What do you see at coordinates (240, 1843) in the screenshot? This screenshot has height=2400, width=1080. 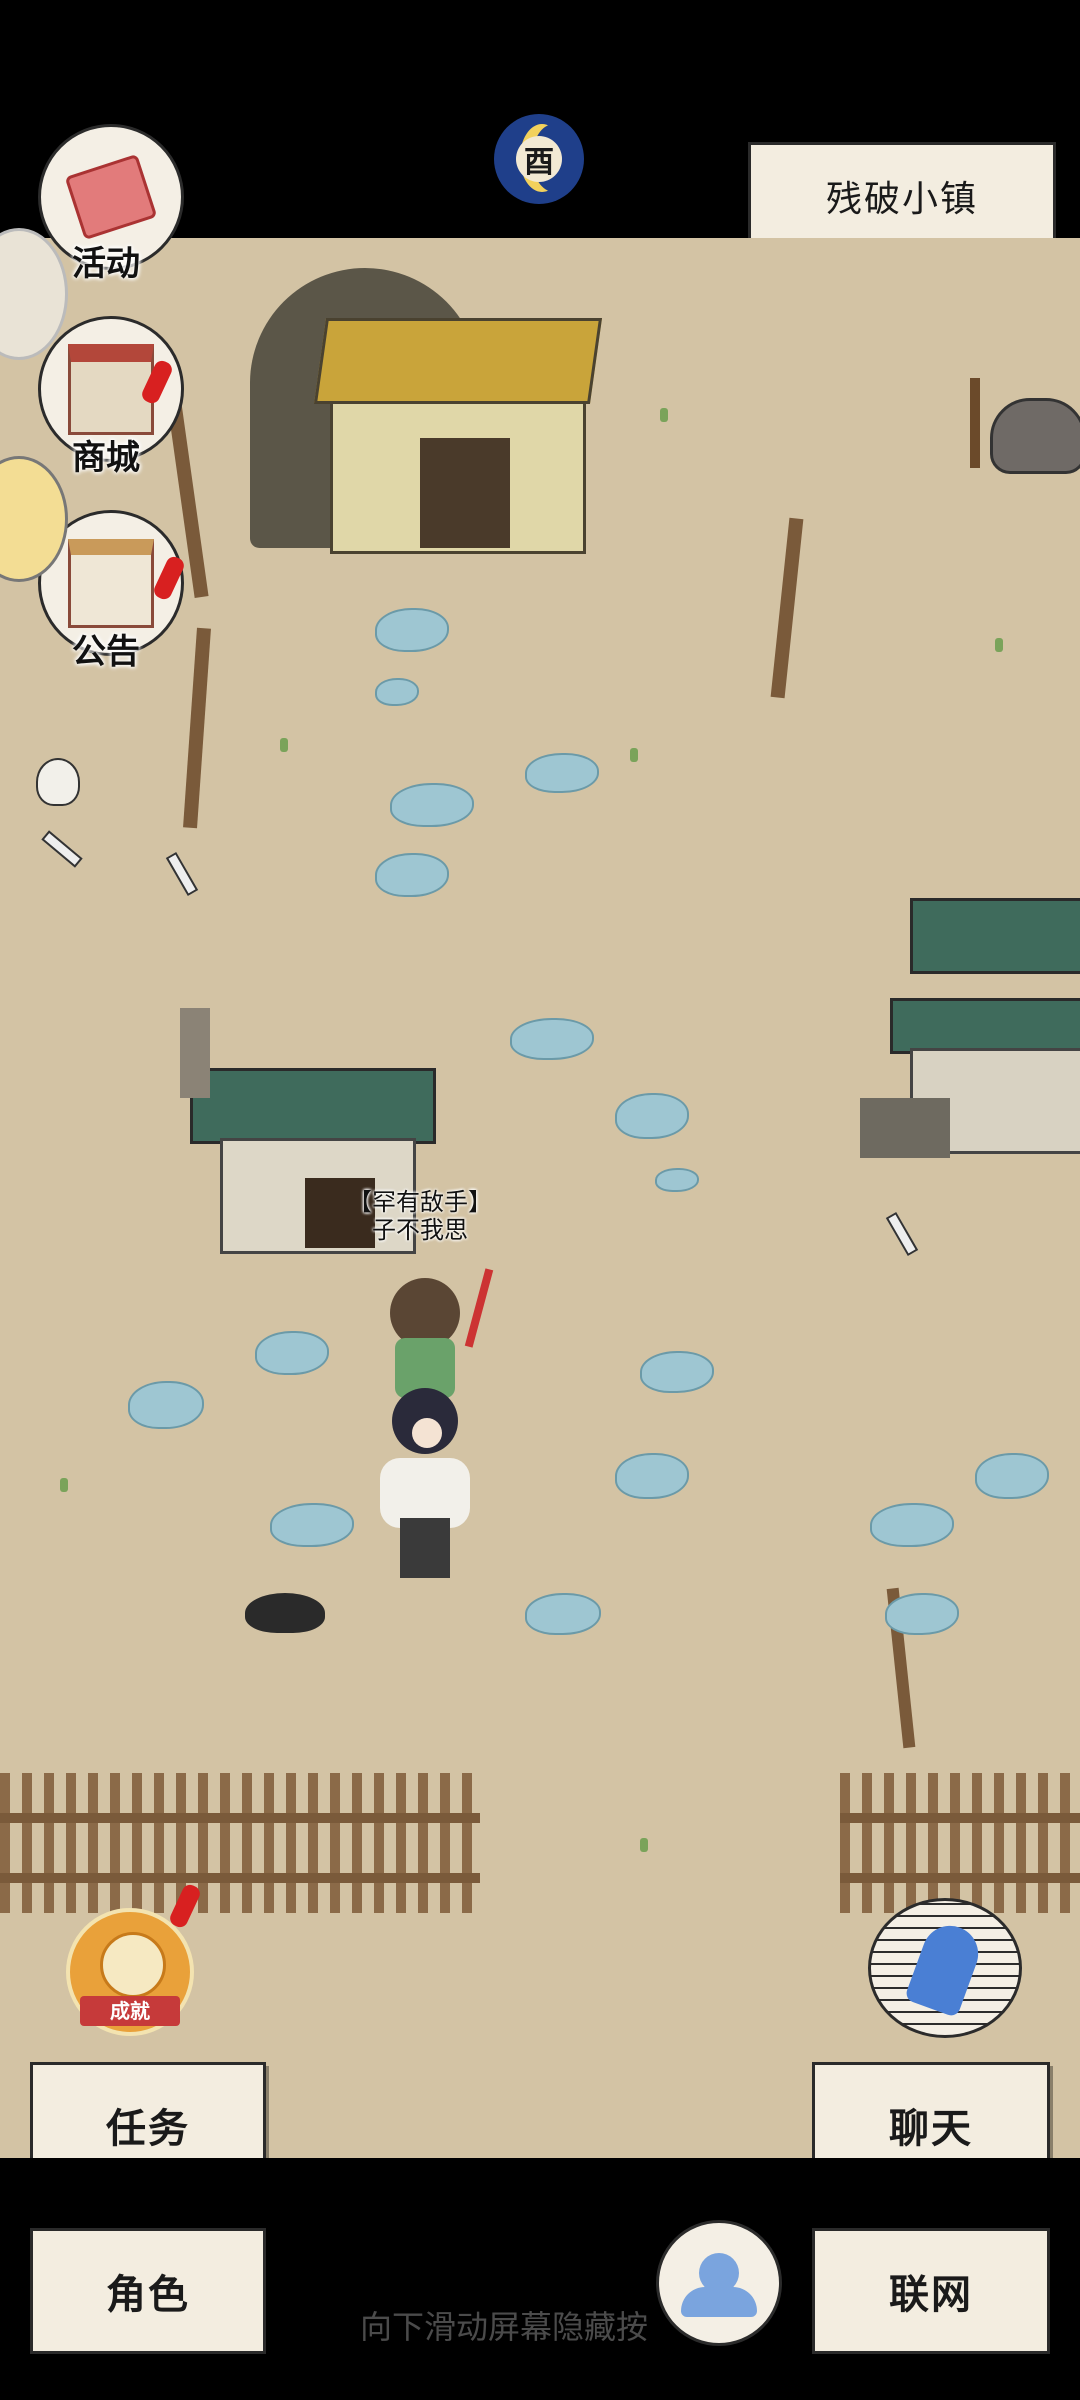 I see `fence-left` at bounding box center [240, 1843].